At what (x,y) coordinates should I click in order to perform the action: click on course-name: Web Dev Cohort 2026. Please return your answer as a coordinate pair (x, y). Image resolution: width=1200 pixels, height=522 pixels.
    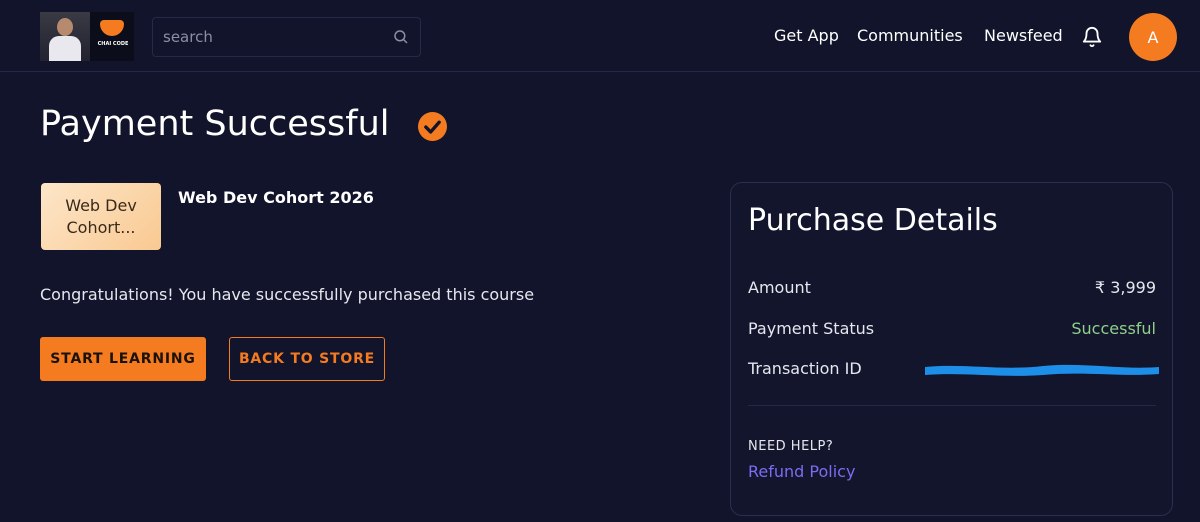
    Looking at the image, I should click on (276, 197).